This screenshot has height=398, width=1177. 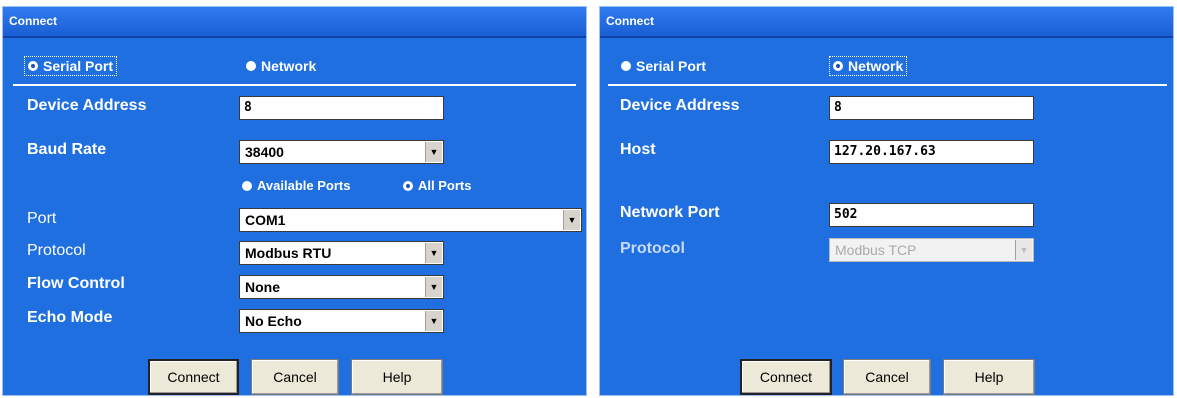 I want to click on protocol-select: Modbus RTU ▼, so click(x=341, y=253).